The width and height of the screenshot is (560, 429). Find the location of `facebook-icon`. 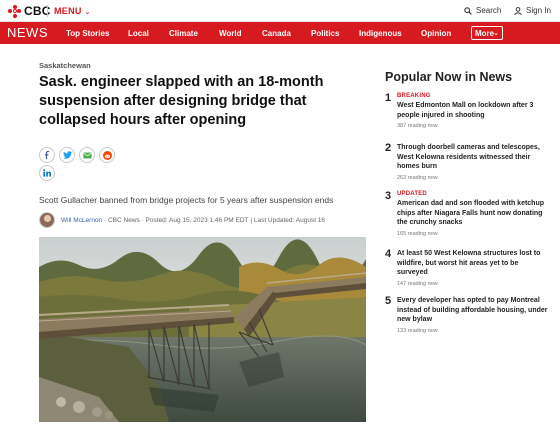

facebook-icon is located at coordinates (47, 155).